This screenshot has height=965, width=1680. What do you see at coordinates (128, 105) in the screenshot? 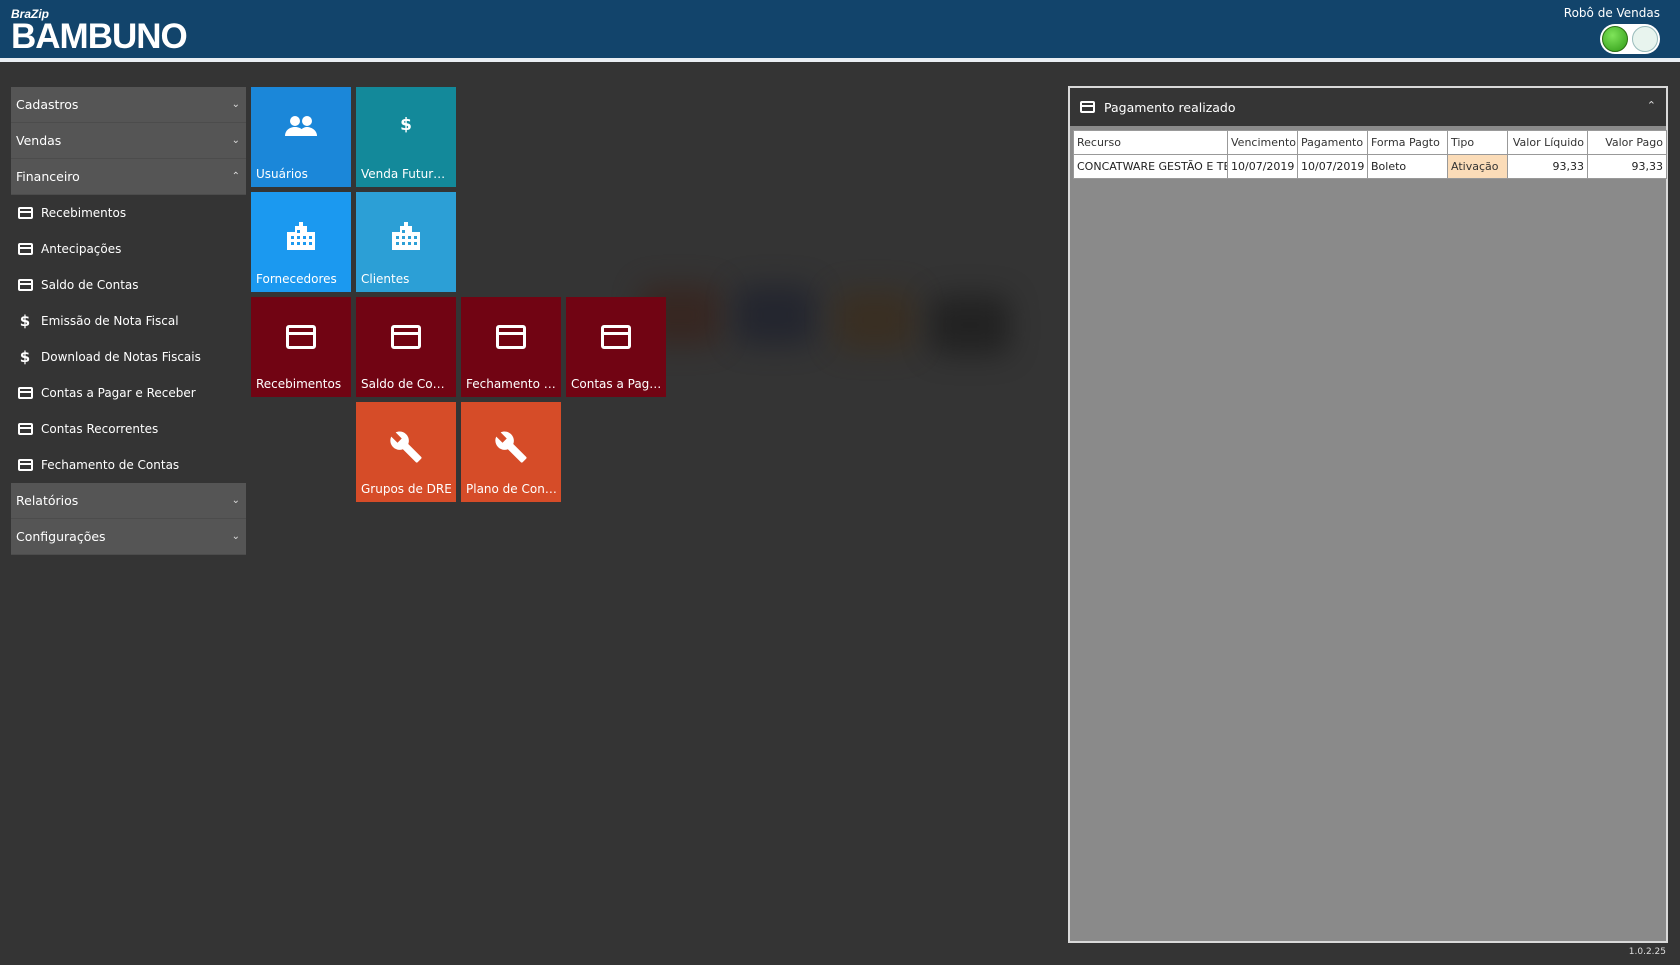
I see `sidebar-group-cadastros: Cadastros ⌄` at bounding box center [128, 105].